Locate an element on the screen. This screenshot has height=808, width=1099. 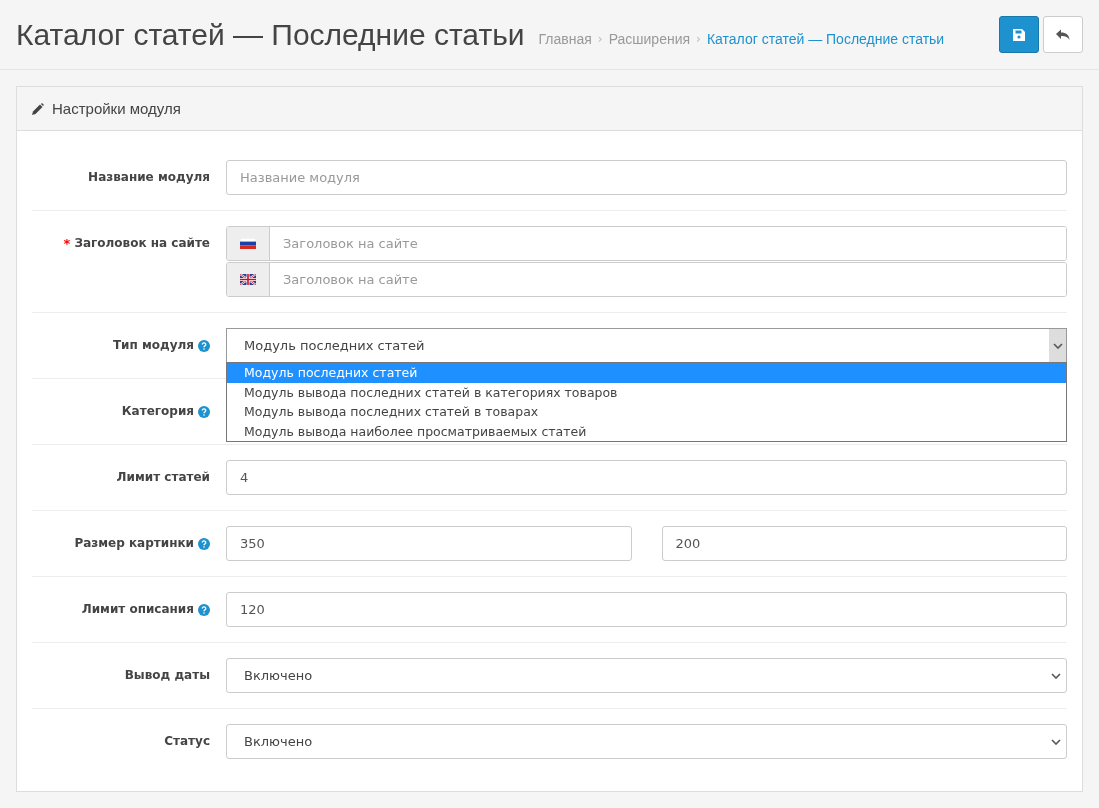
text-field: Название модуля is located at coordinates (646, 177).